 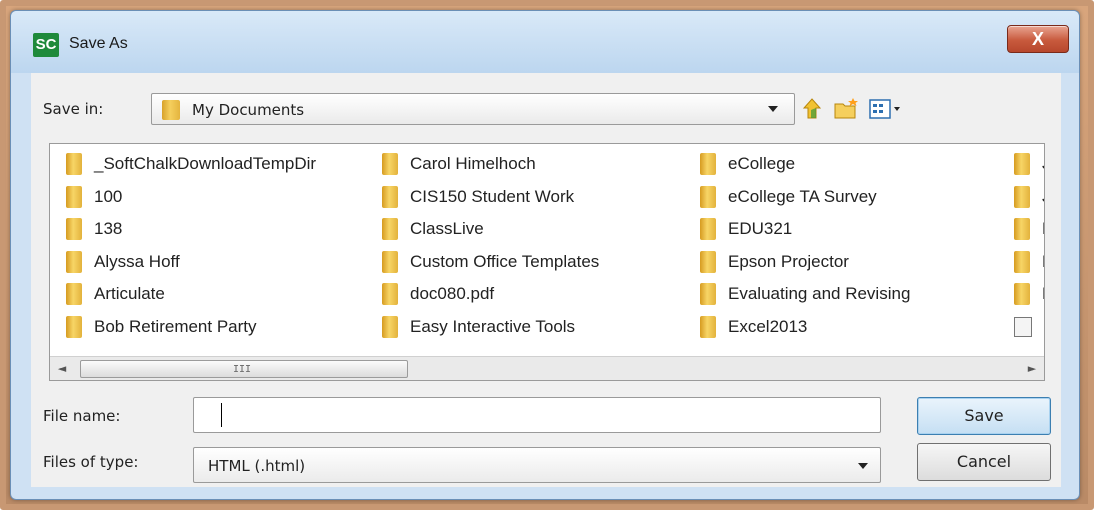 What do you see at coordinates (62, 368) in the screenshot?
I see `scroll-left-icon: ◄` at bounding box center [62, 368].